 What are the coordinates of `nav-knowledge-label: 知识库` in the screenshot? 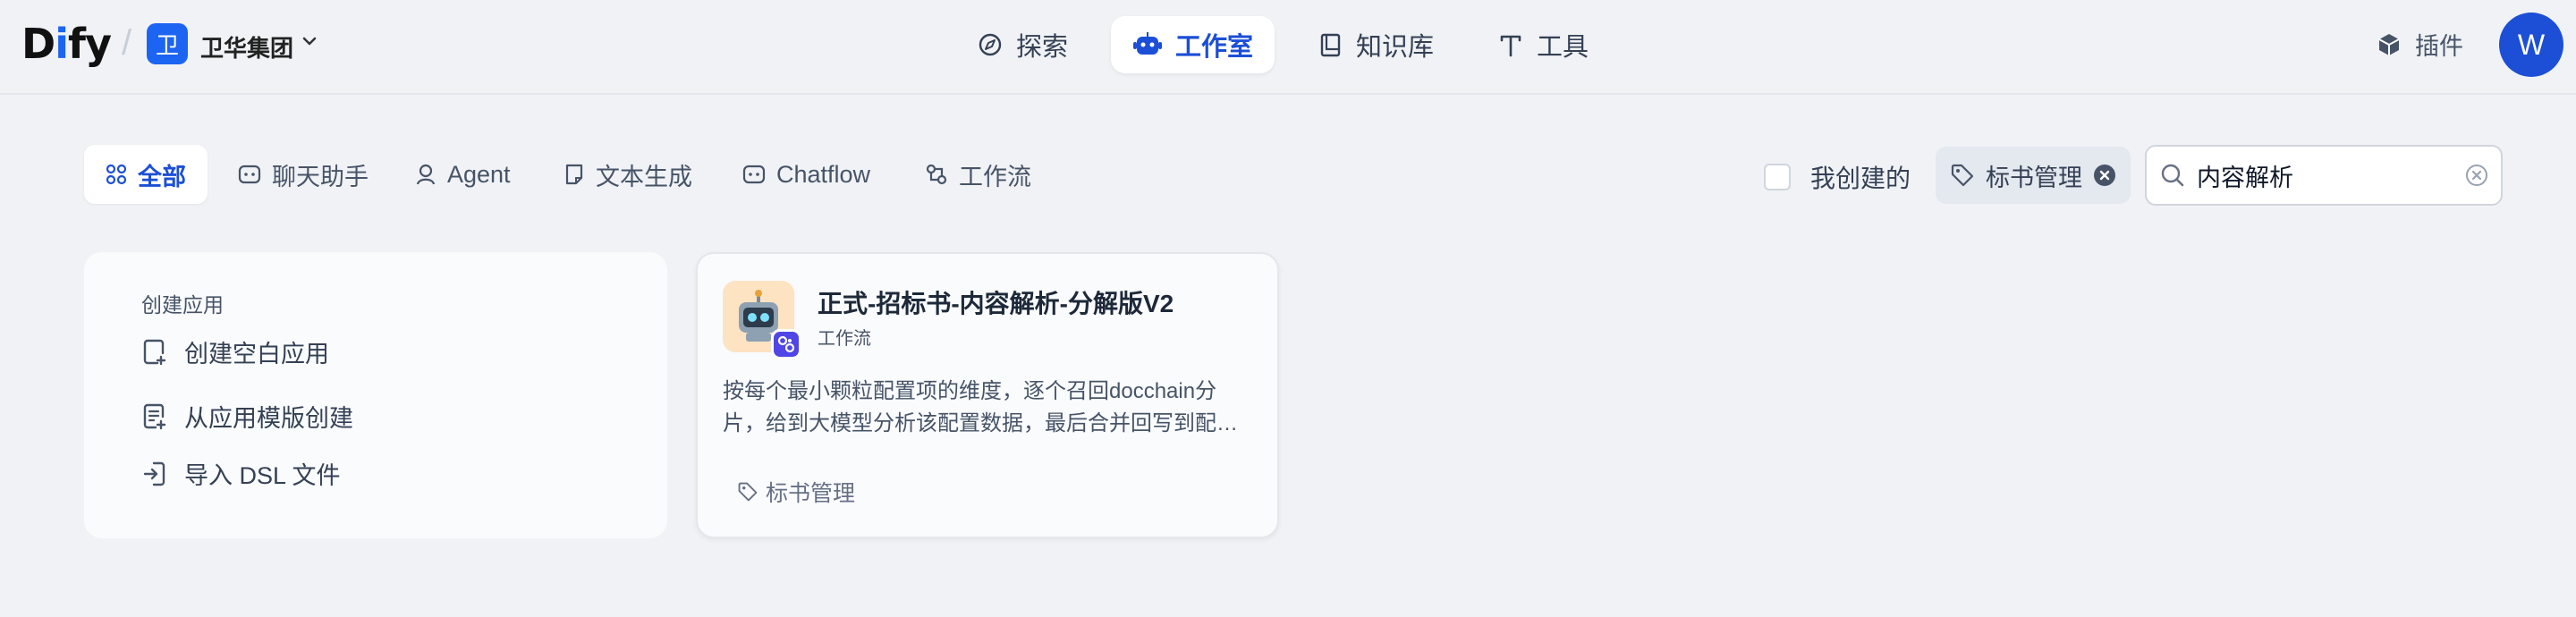 It's located at (1395, 47).